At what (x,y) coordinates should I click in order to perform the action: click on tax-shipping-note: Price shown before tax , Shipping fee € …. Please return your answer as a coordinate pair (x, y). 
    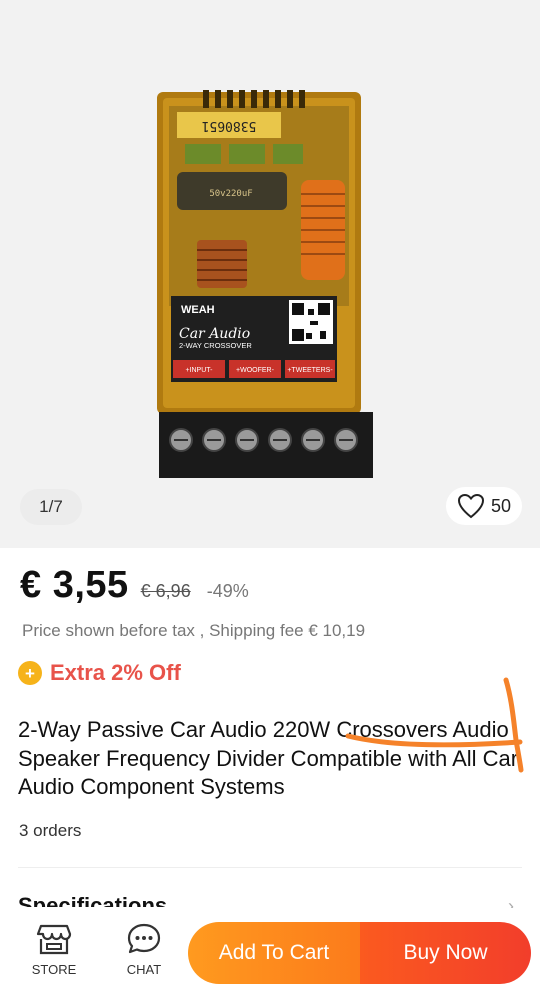
    Looking at the image, I should click on (194, 630).